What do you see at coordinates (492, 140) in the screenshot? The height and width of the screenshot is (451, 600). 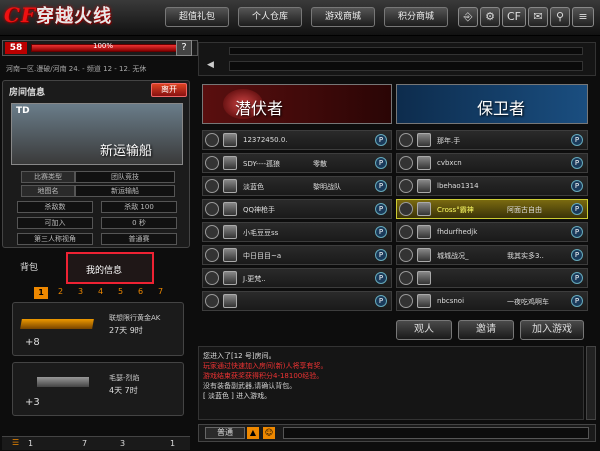 I see `player-slot: 那年.手 P` at bounding box center [492, 140].